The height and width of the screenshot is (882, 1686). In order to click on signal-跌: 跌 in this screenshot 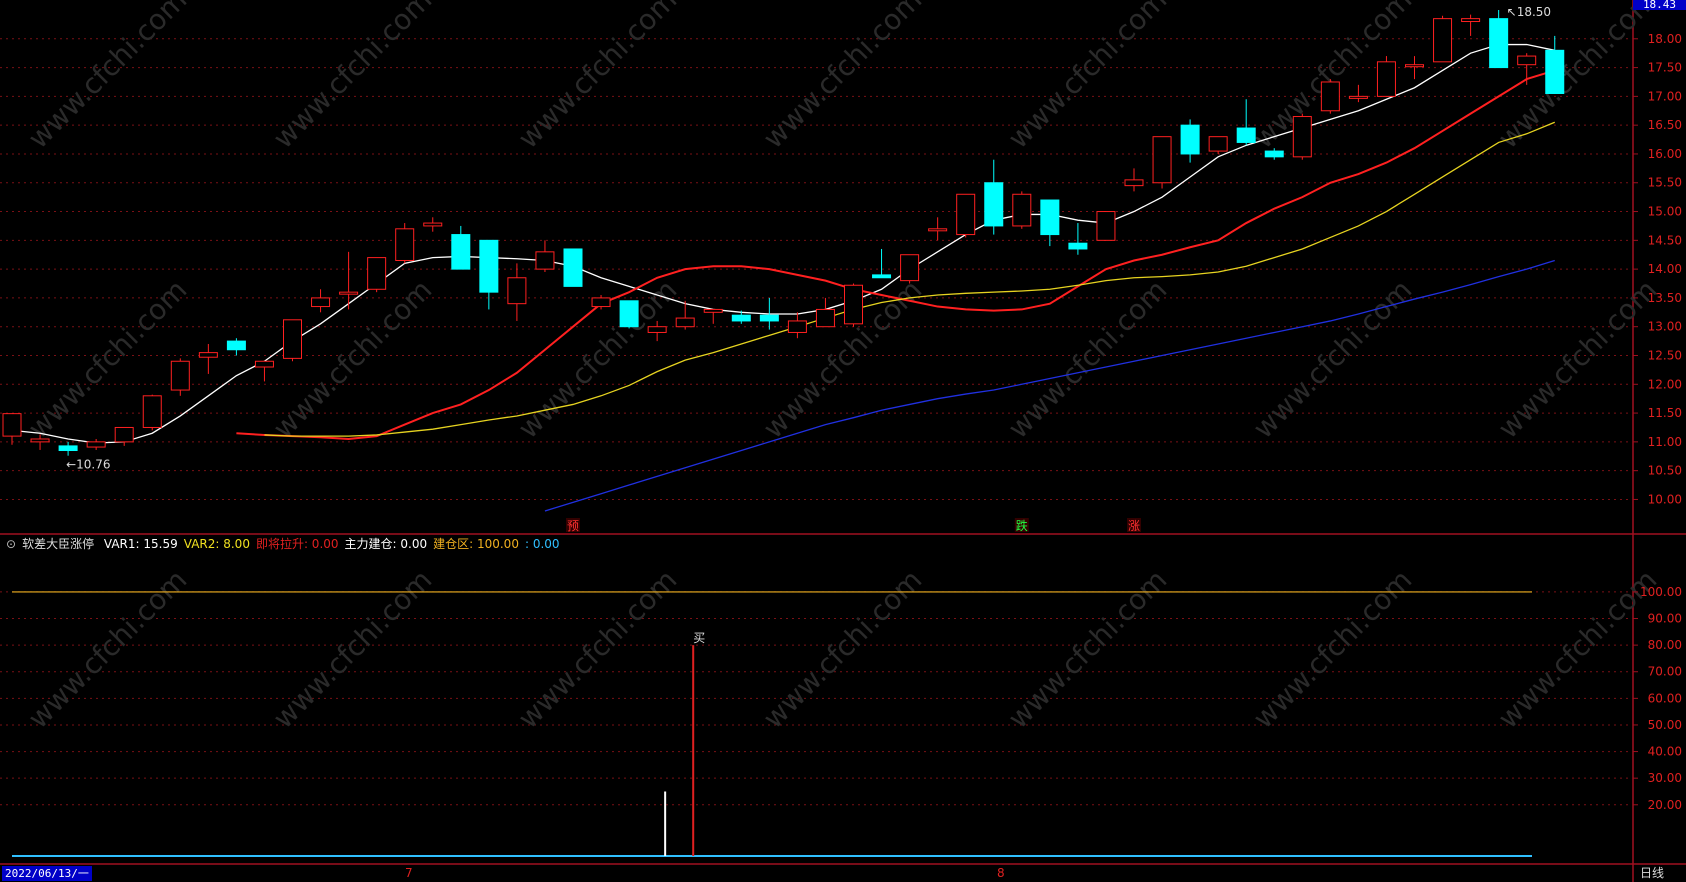, I will do `click(1022, 525)`.